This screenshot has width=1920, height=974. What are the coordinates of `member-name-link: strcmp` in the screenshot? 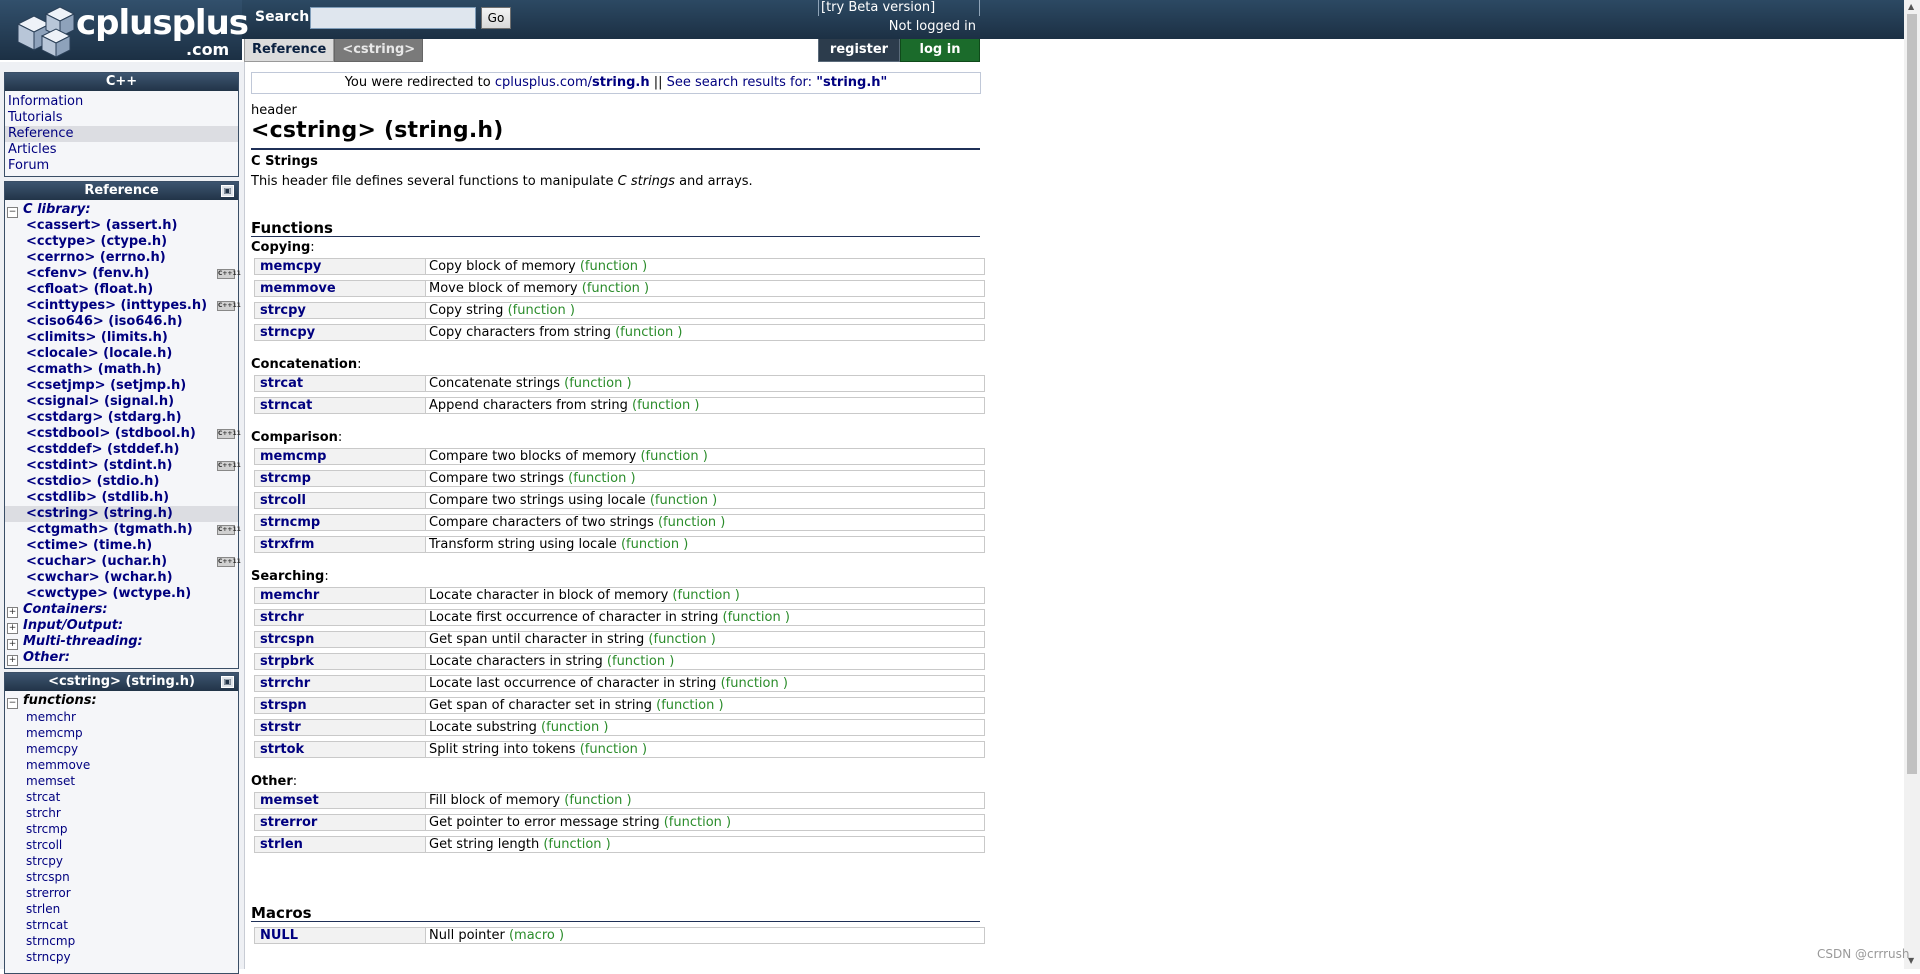 It's located at (285, 478).